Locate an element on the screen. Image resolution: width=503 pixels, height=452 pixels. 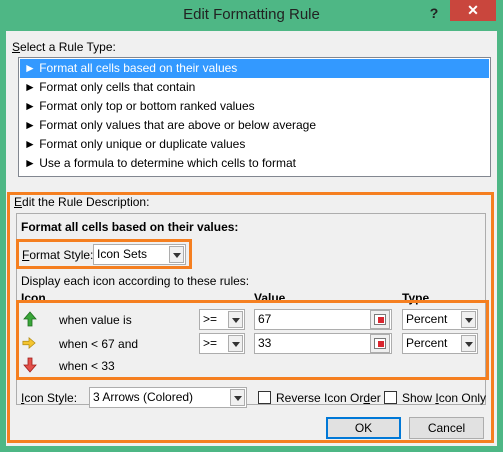
ok-button: OK is located at coordinates (363, 428).